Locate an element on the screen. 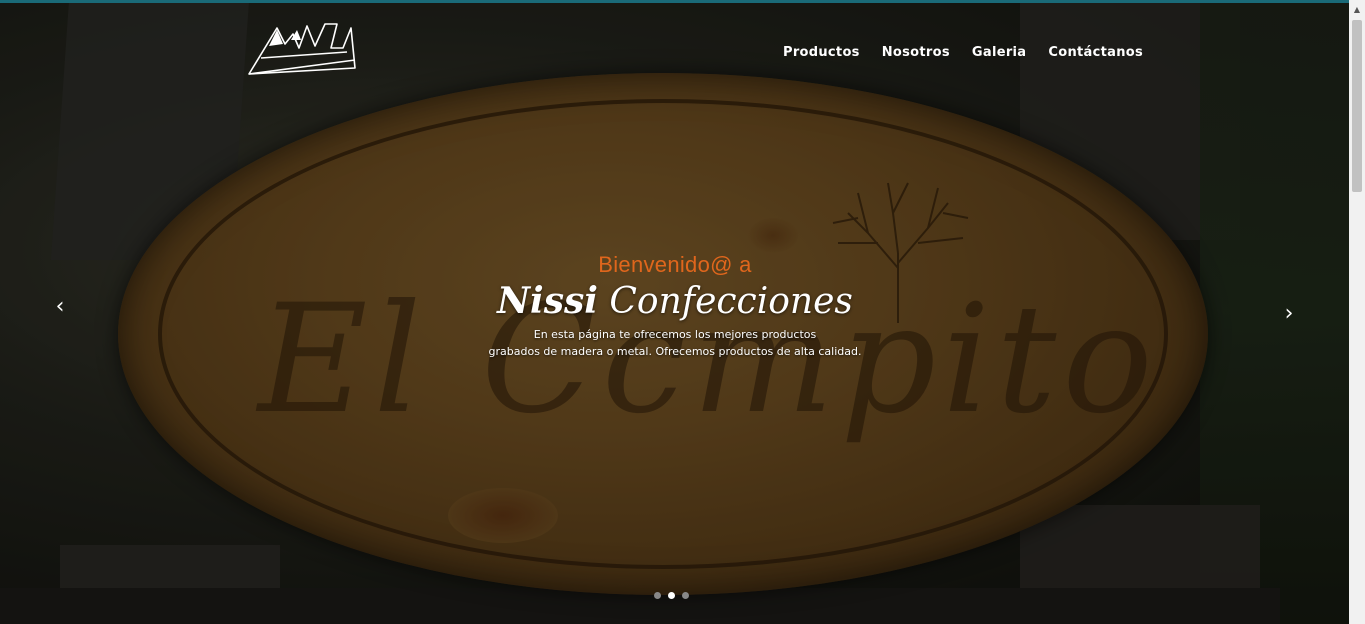 The height and width of the screenshot is (624, 1365). main-navigation: Productos Nosotros Galeria Contáctanos is located at coordinates (963, 53).